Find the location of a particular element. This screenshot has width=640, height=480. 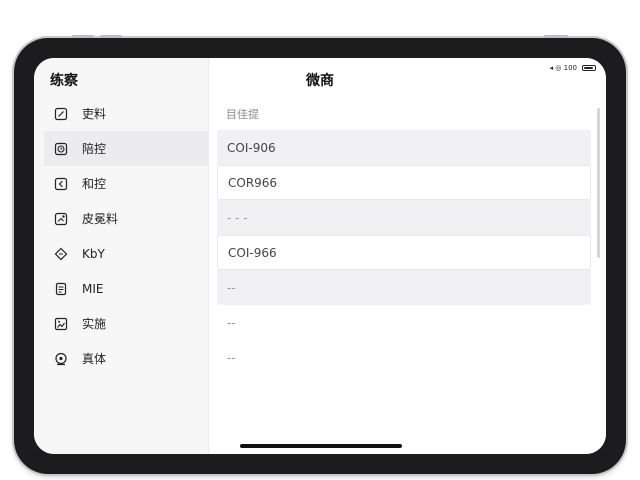

sidebar-item-3: 皮冕料 is located at coordinates (126, 218).